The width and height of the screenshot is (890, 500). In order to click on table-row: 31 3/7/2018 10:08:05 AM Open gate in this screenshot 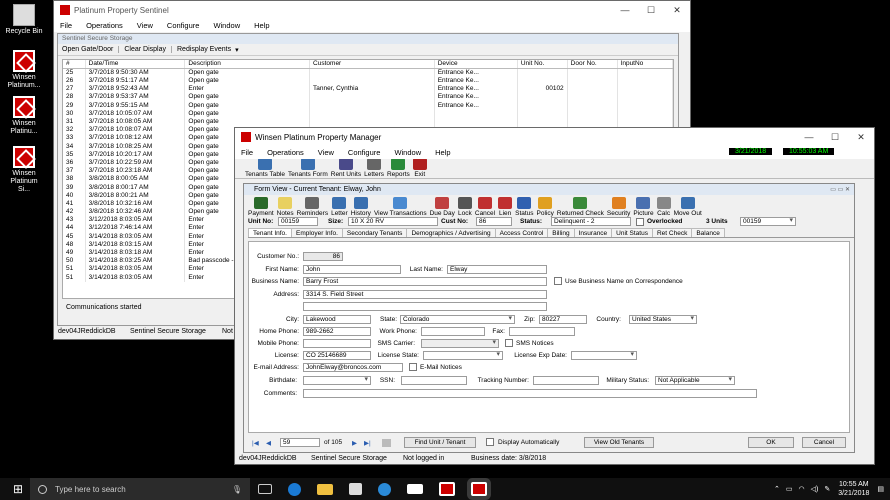, I will do `click(368, 122)`.